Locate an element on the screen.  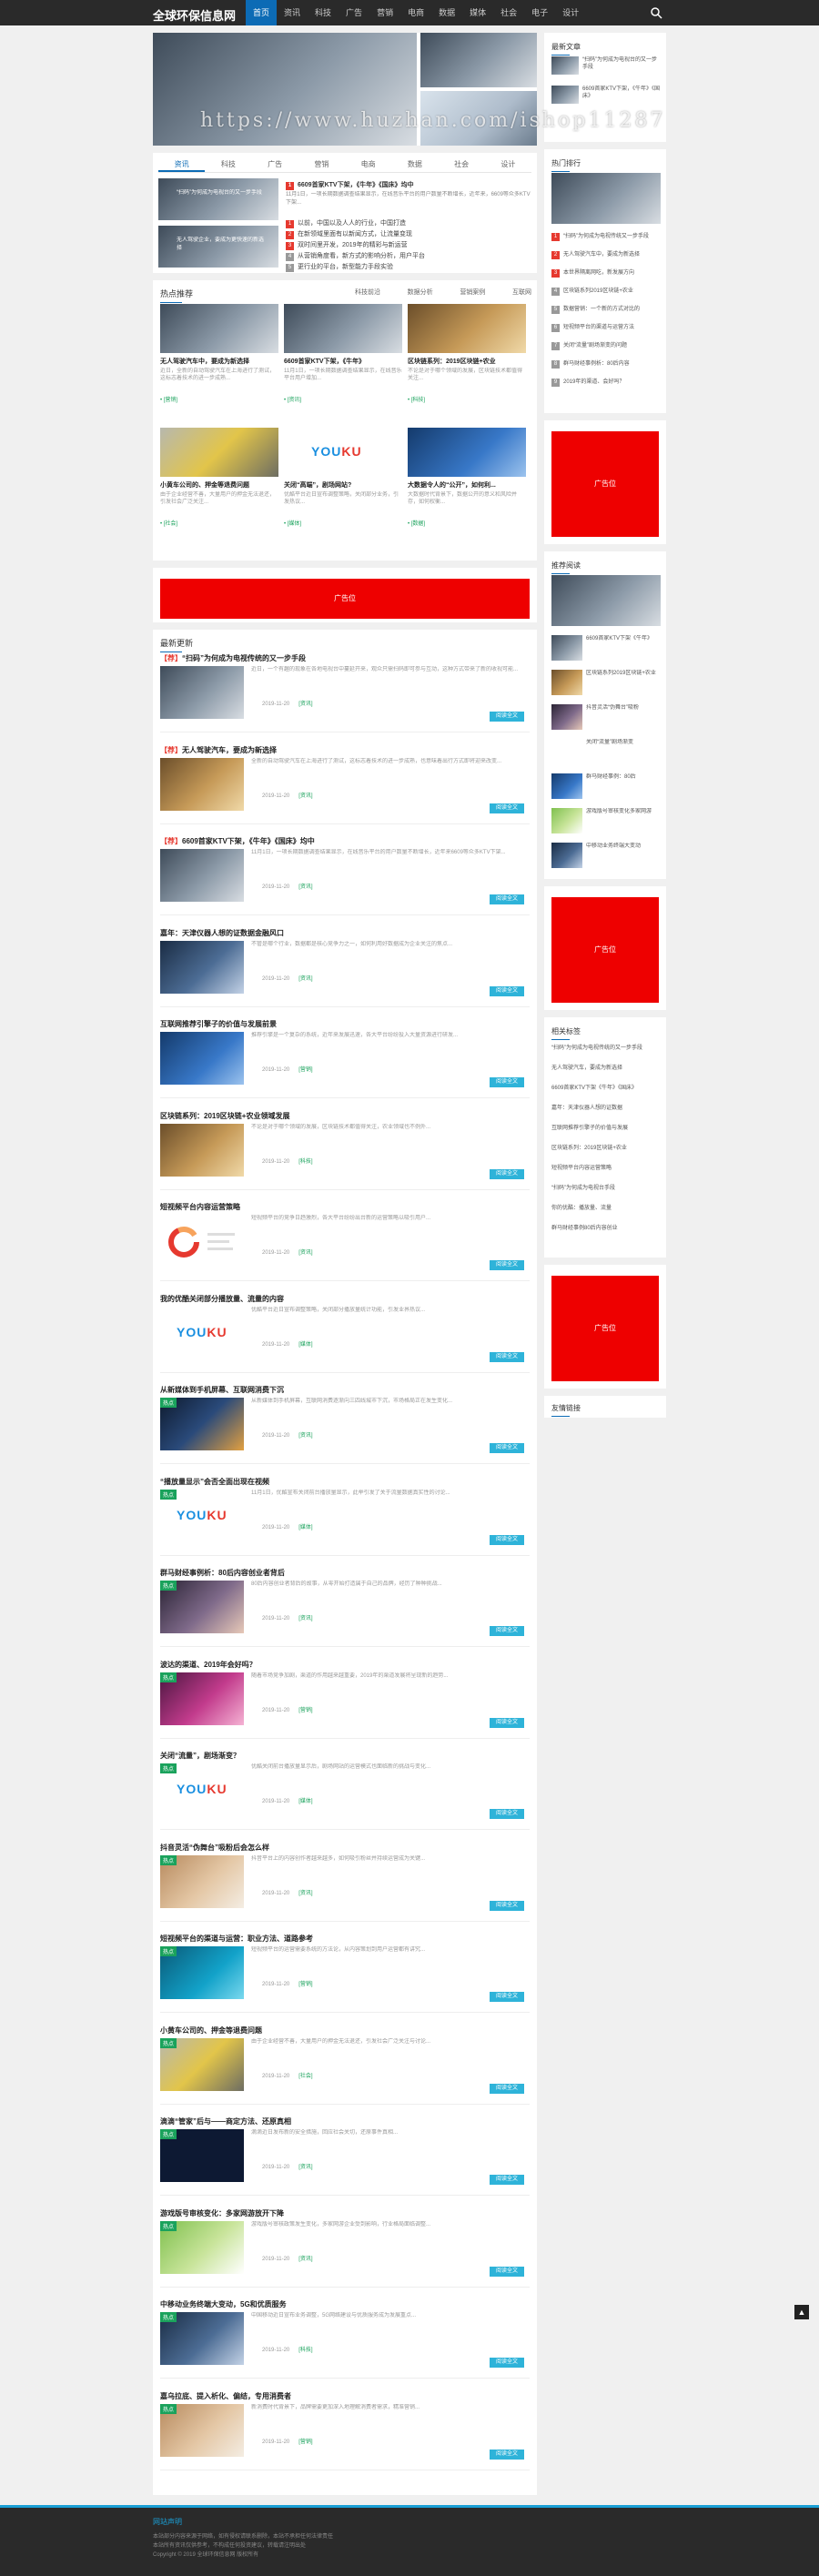
entry-title: 短视频平台内容运营策略 is located at coordinates (200, 1207).